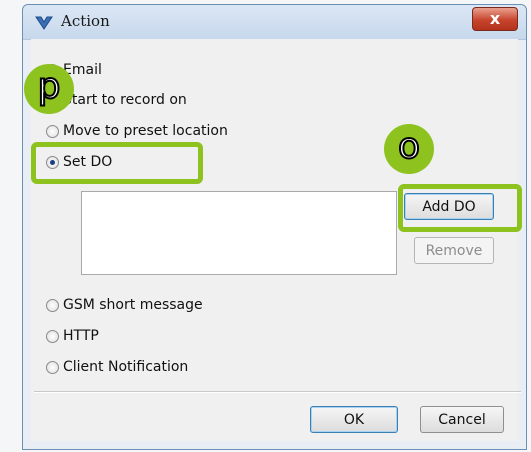 The width and height of the screenshot is (531, 452). What do you see at coordinates (85, 21) in the screenshot?
I see `window-title: Action` at bounding box center [85, 21].